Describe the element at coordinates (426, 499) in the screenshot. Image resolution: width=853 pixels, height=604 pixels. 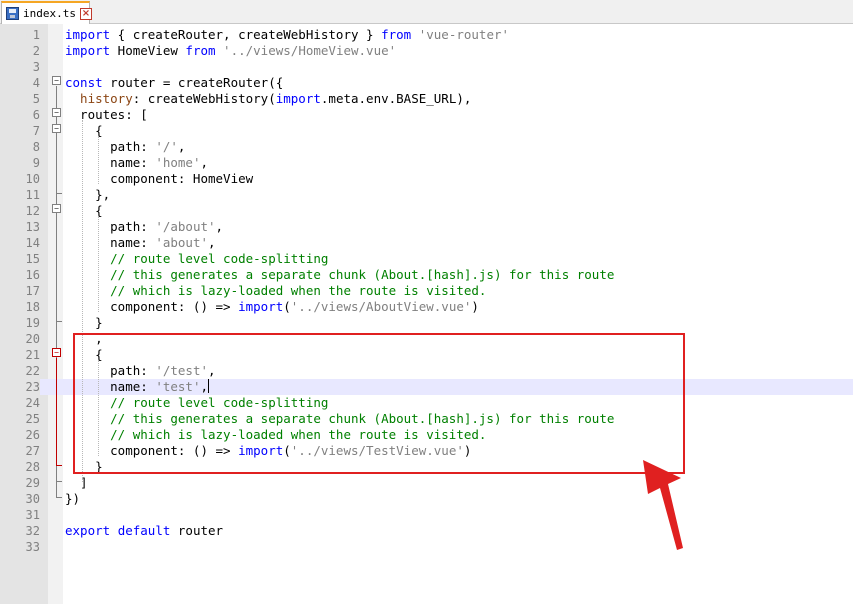
I see `code-line: 30})` at that location.